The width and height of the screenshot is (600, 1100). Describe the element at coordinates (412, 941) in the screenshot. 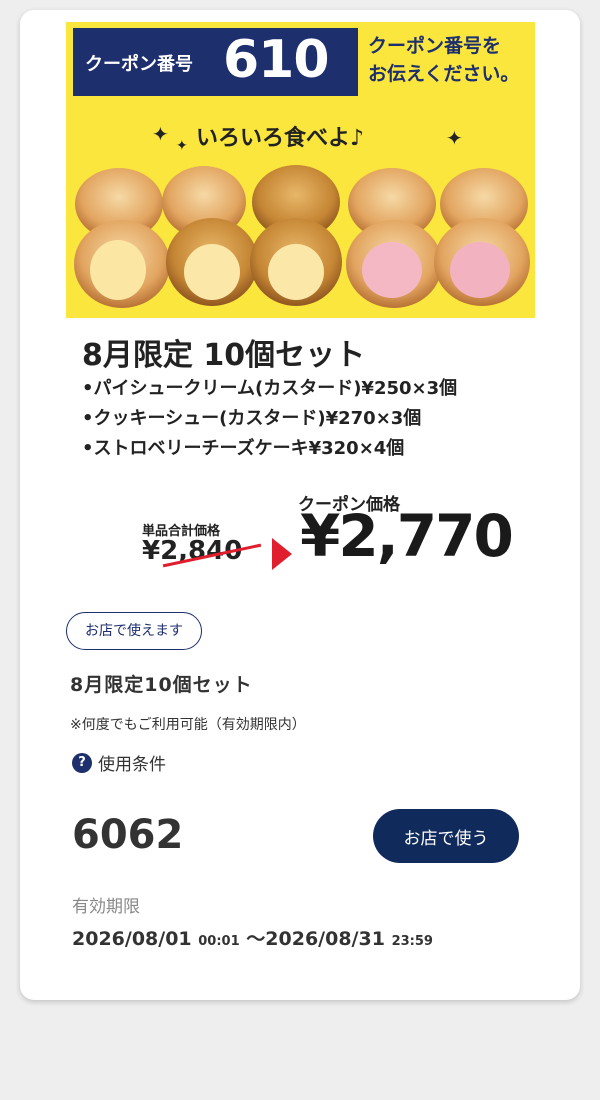

I see `valid-to-time: 23:59` at that location.